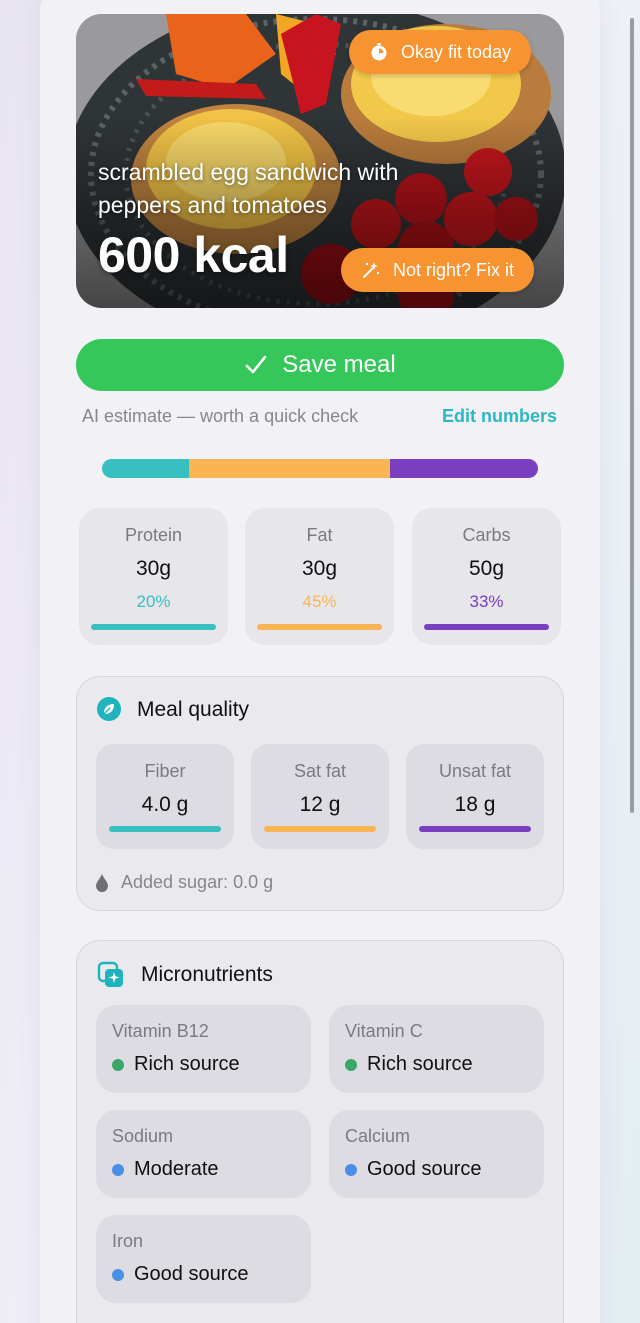  Describe the element at coordinates (289, 468) in the screenshot. I see `macro-segment-fat` at that location.